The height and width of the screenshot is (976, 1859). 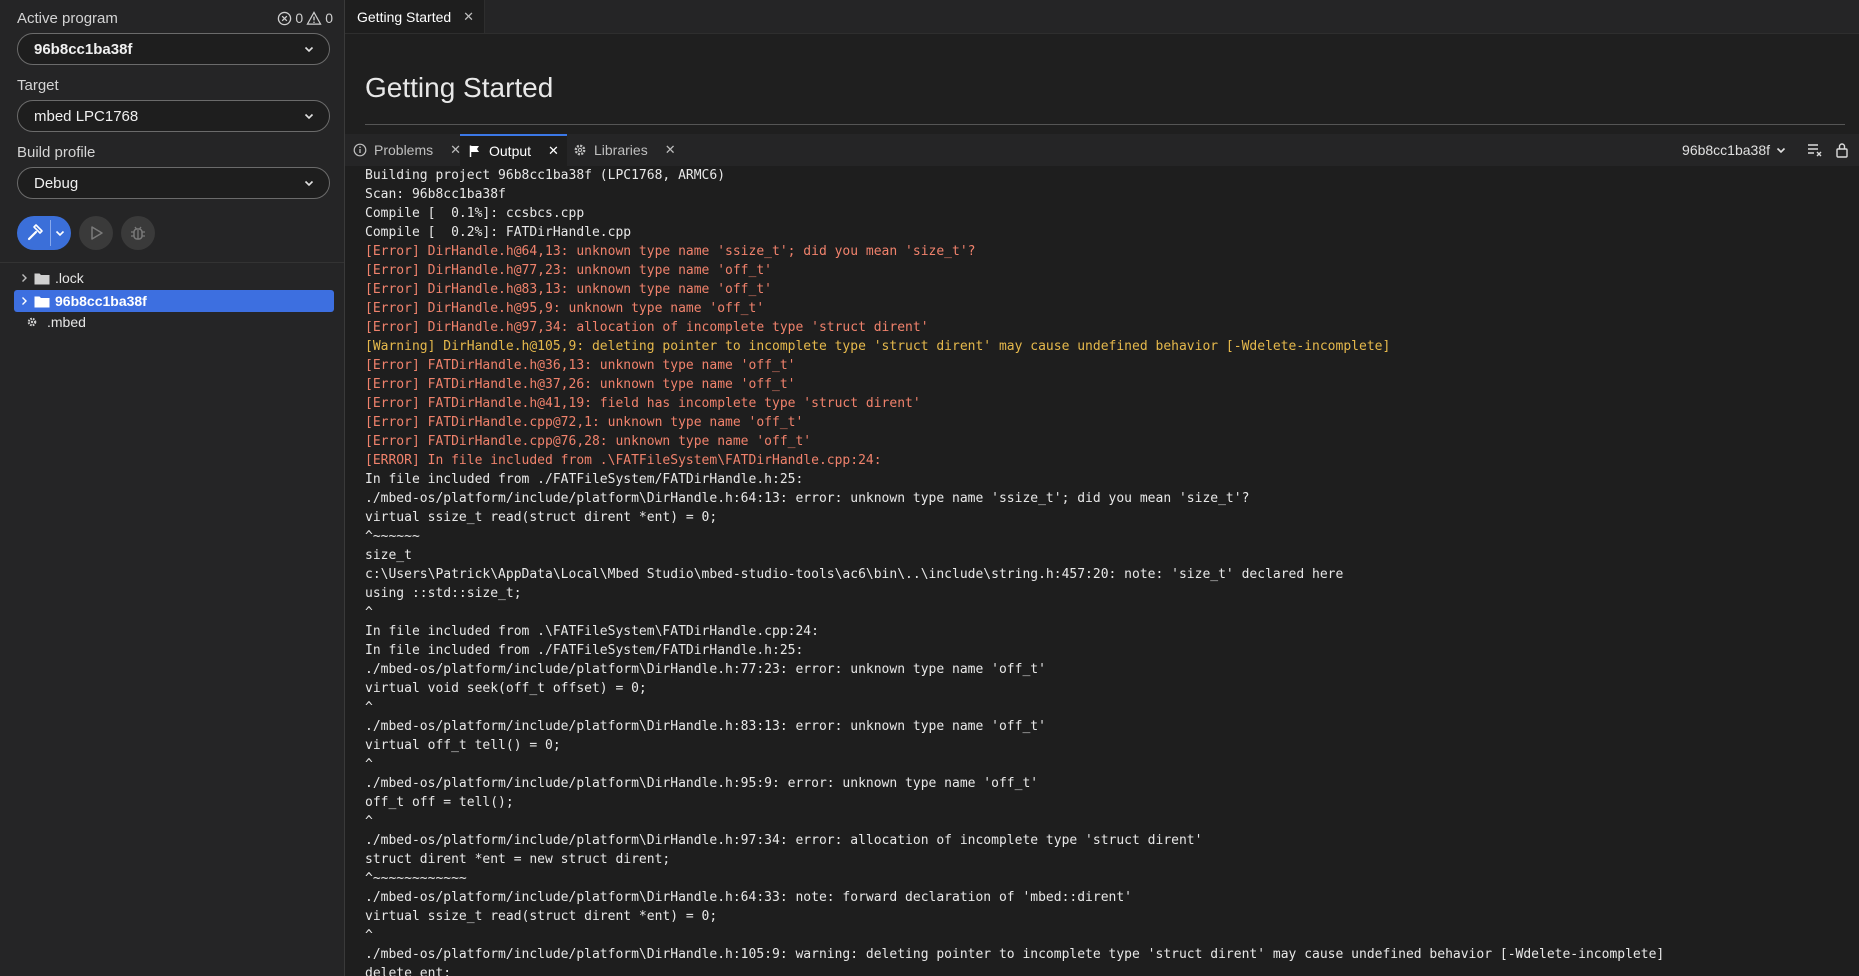 I want to click on output-line: virtual void seek(off_t offset) = 0;, so click(x=506, y=688).